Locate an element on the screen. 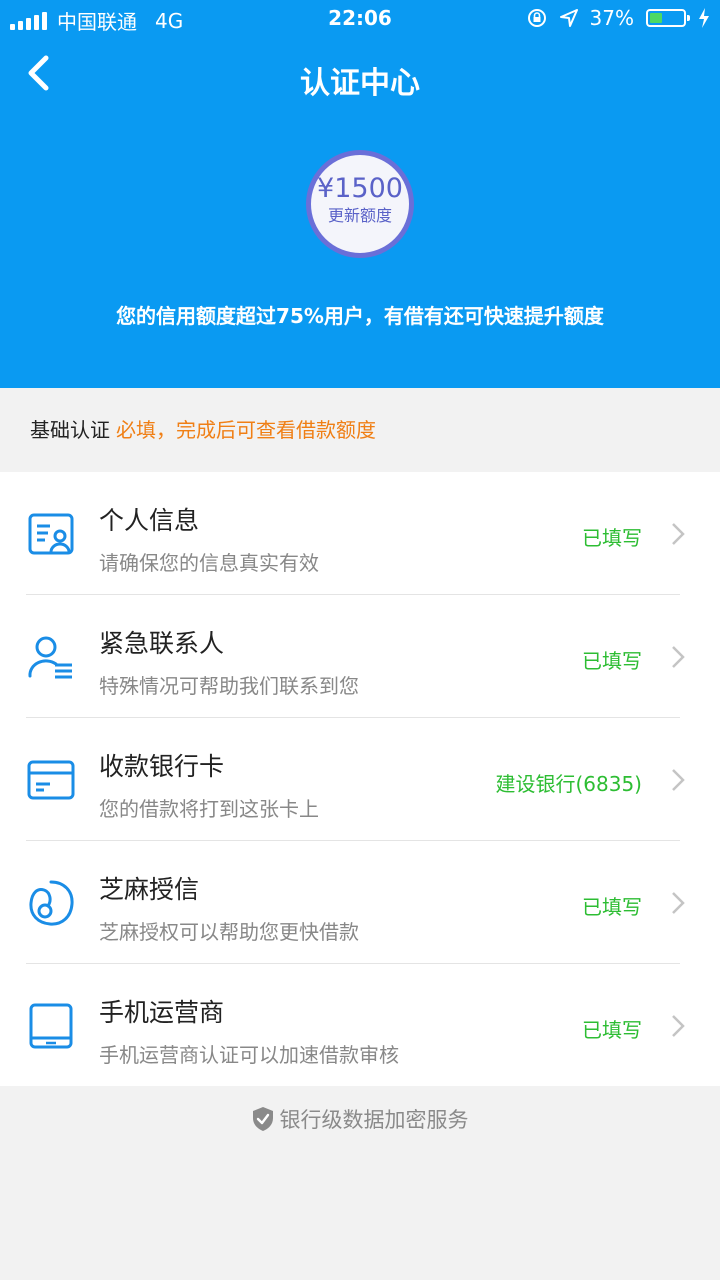 The width and height of the screenshot is (720, 1280). page-title: 认证中心 is located at coordinates (360, 83).